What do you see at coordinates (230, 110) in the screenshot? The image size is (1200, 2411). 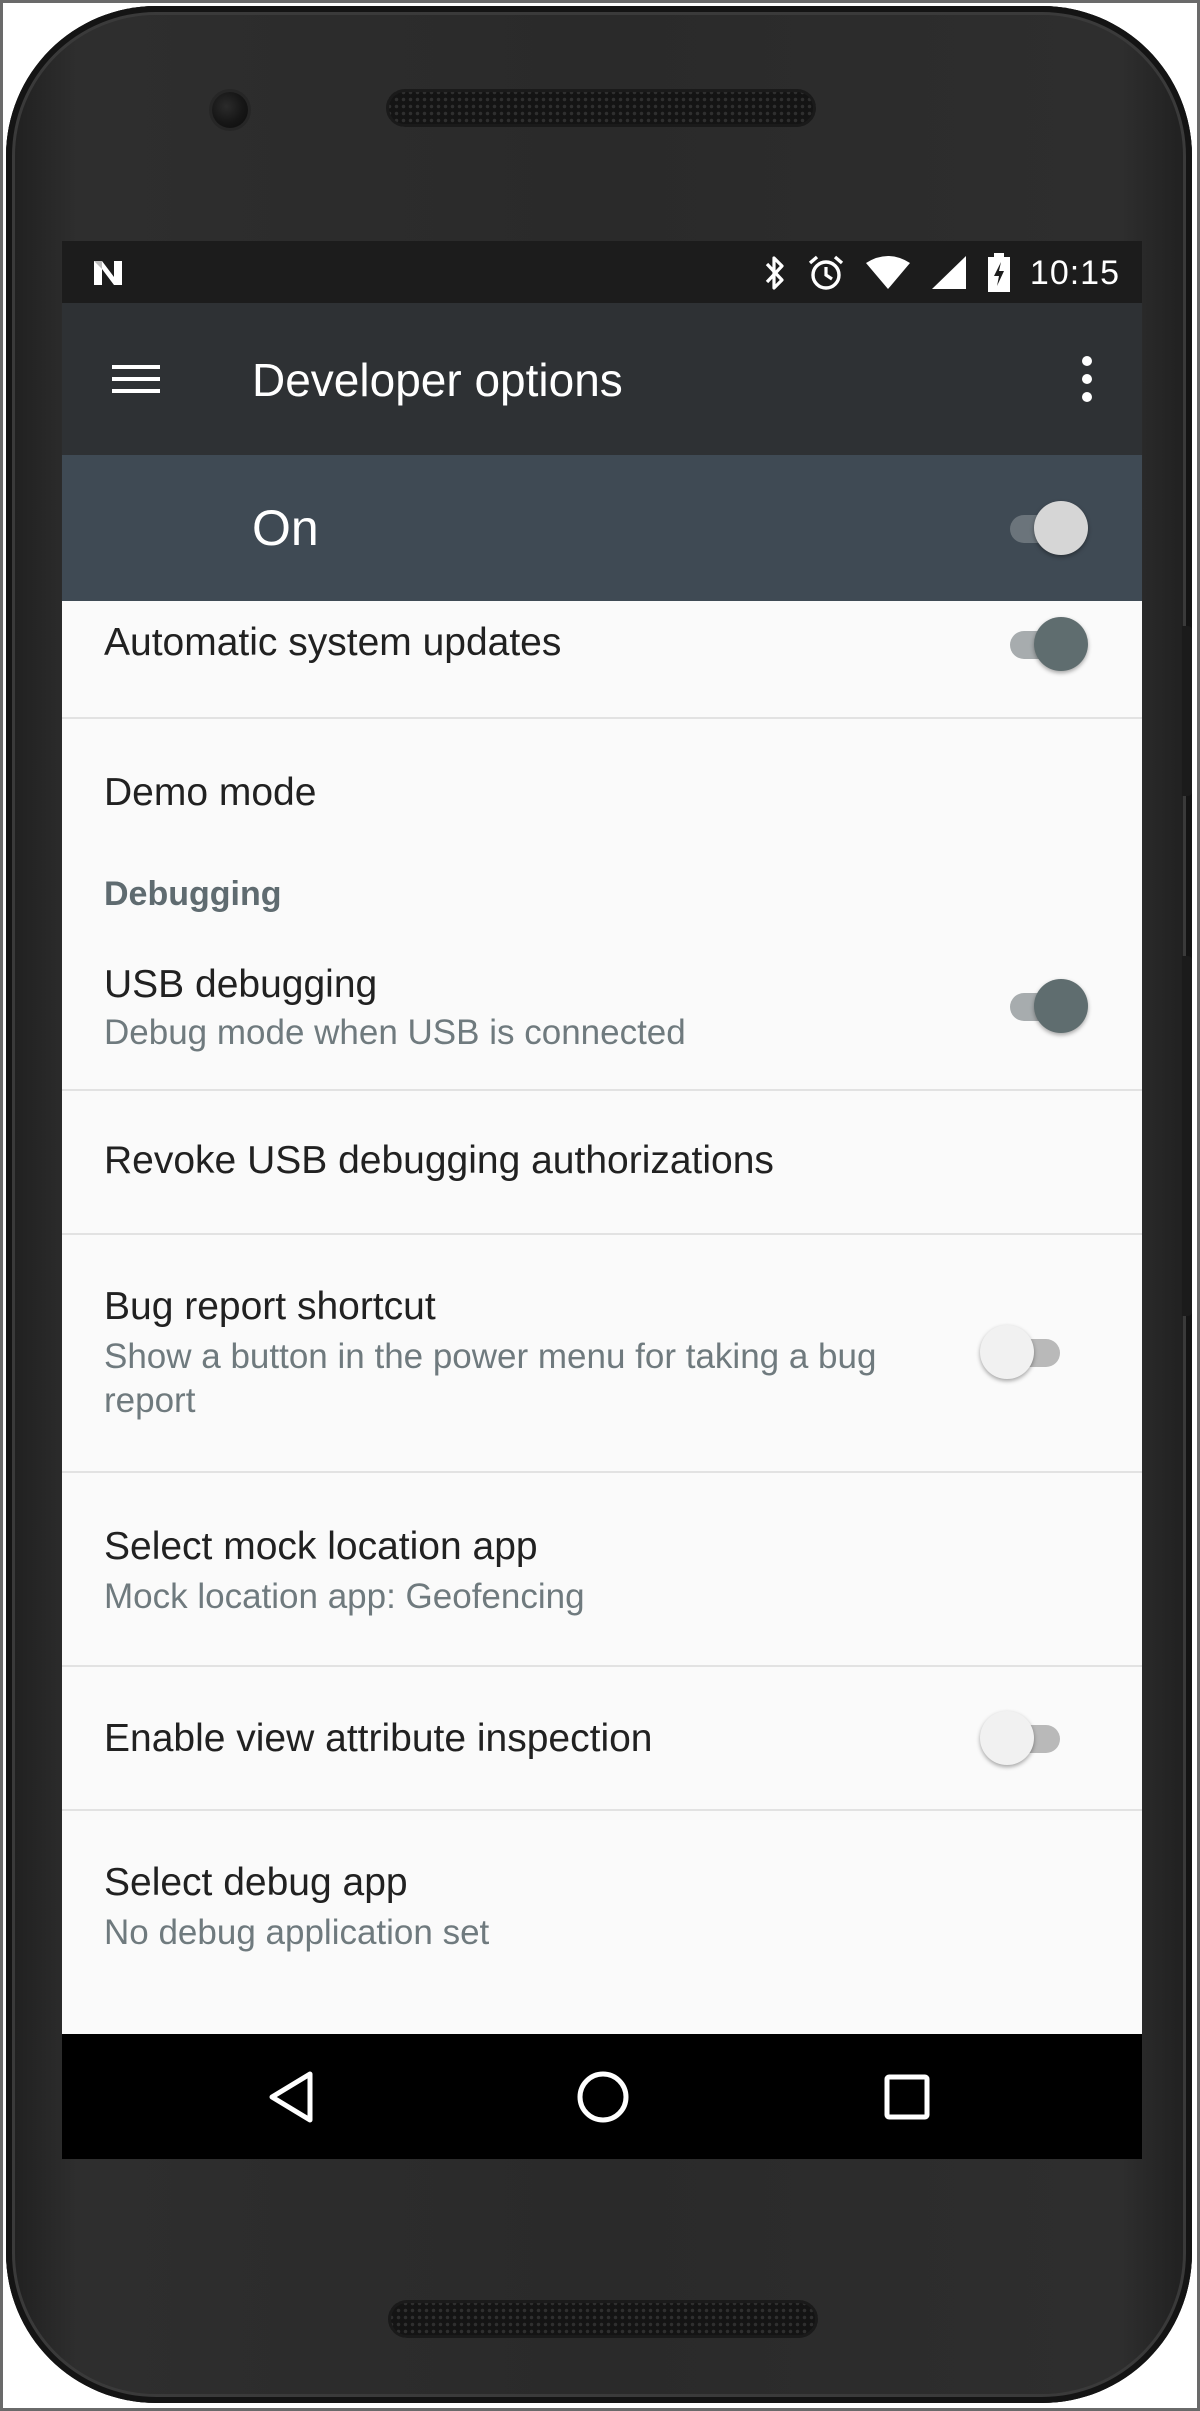 I see `front-camera` at bounding box center [230, 110].